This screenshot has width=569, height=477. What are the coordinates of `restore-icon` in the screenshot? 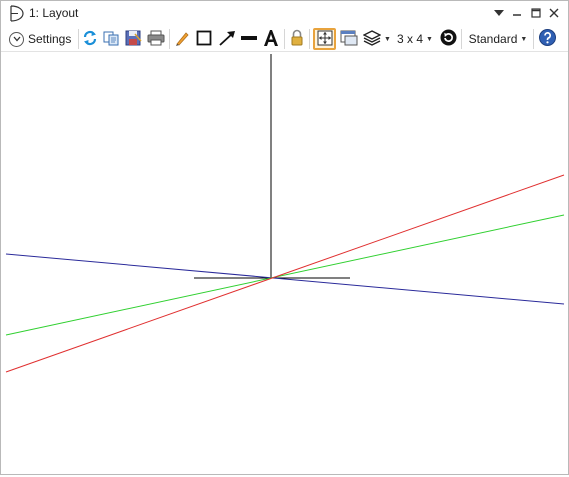 It's located at (536, 13).